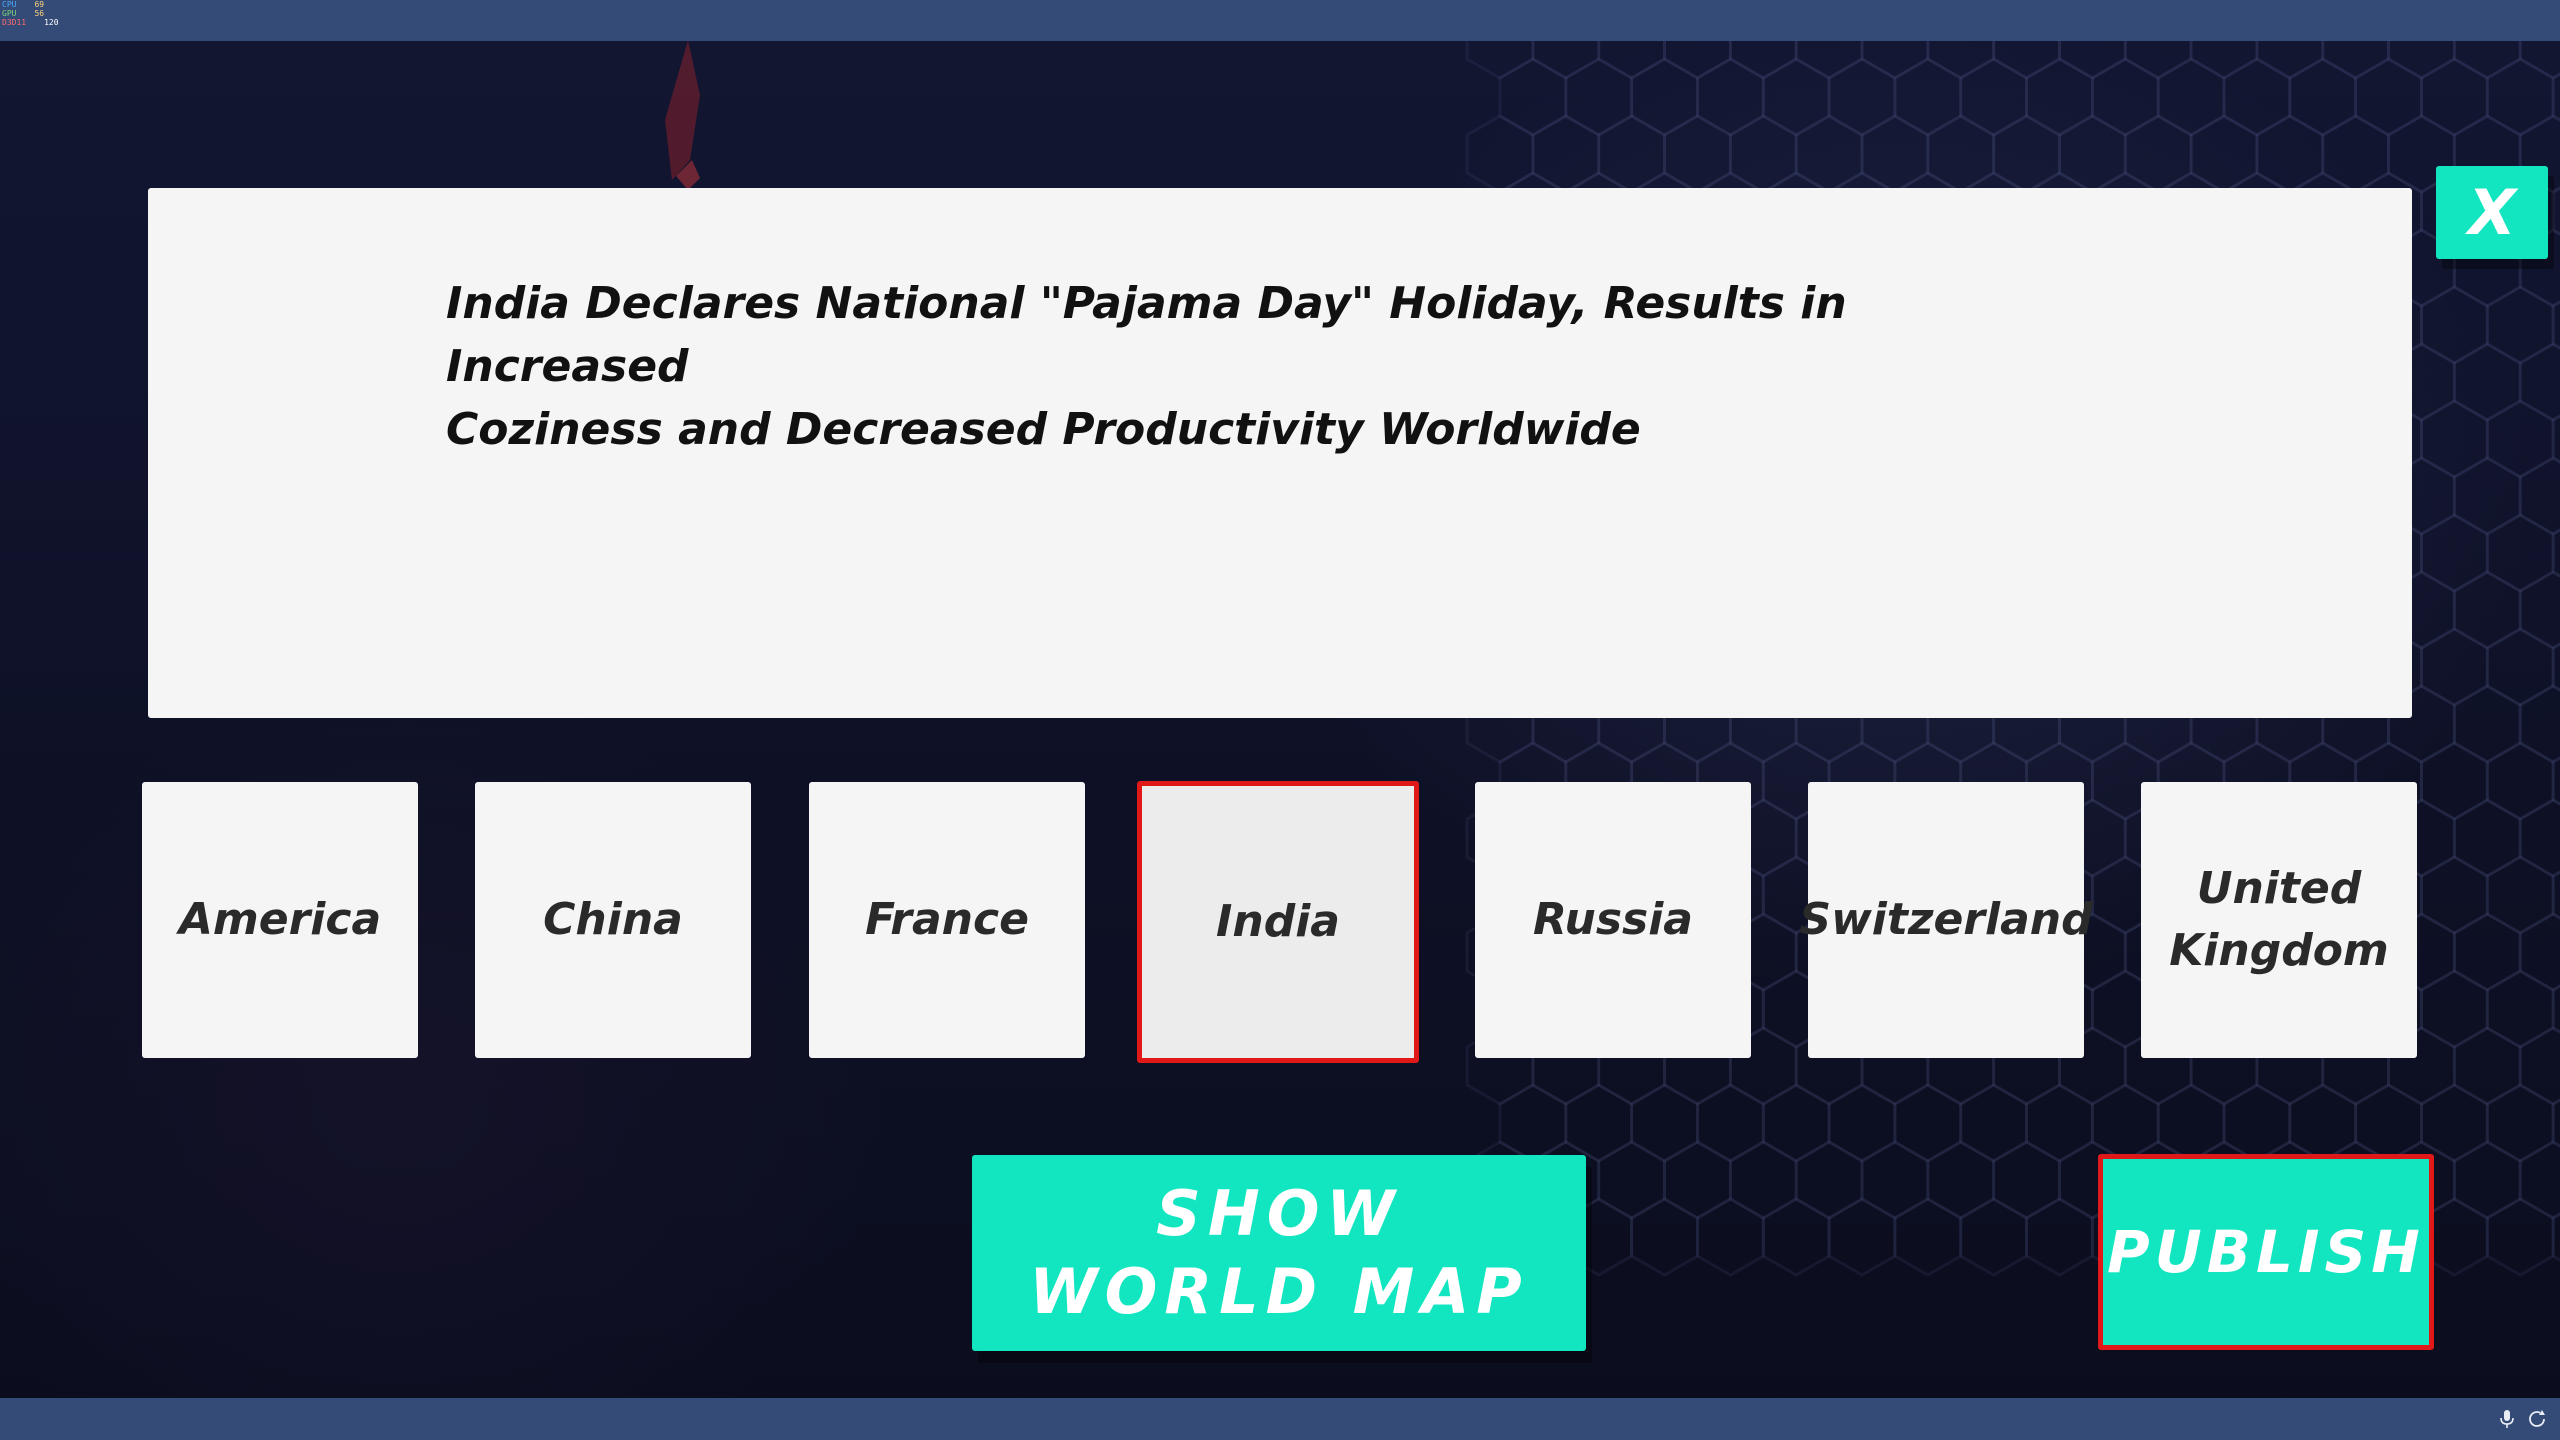 Image resolution: width=2560 pixels, height=1440 pixels. What do you see at coordinates (2492, 212) in the screenshot?
I see `close-button: X` at bounding box center [2492, 212].